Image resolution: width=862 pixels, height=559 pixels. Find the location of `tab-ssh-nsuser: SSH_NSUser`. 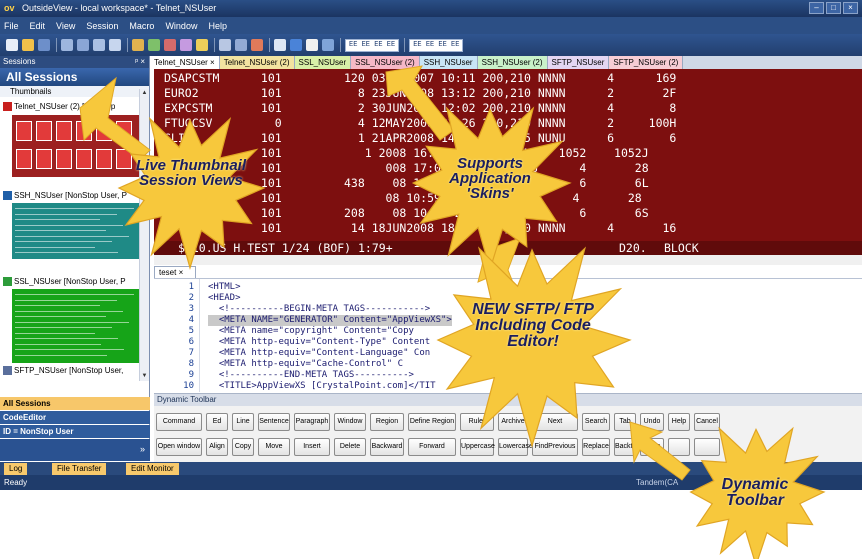

tab-ssh-nsuser: SSH_NSUser is located at coordinates (448, 62).